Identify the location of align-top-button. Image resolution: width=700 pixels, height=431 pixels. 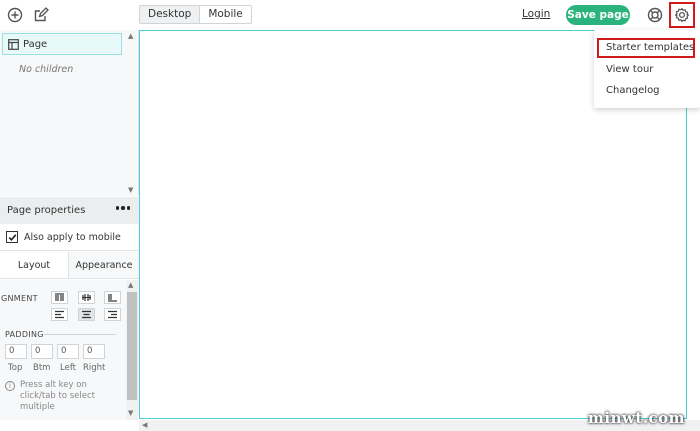
(59, 297).